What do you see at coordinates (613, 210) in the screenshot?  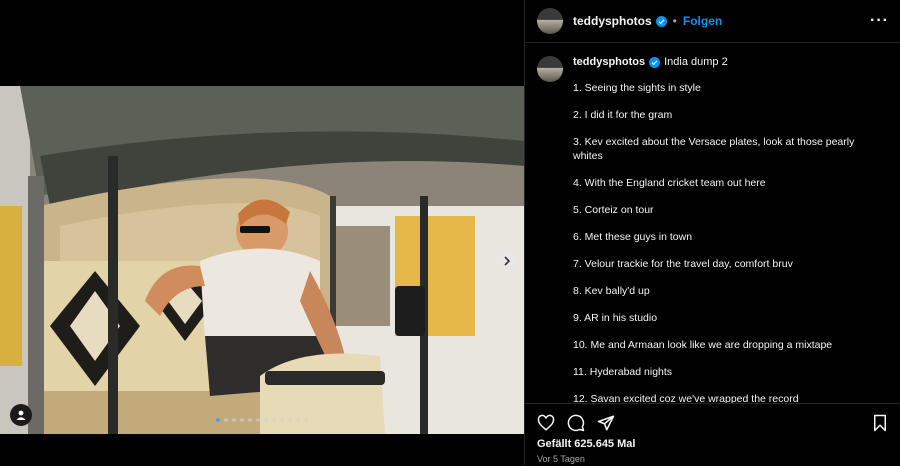 I see `caption-line: 5. Corteiz on tour` at bounding box center [613, 210].